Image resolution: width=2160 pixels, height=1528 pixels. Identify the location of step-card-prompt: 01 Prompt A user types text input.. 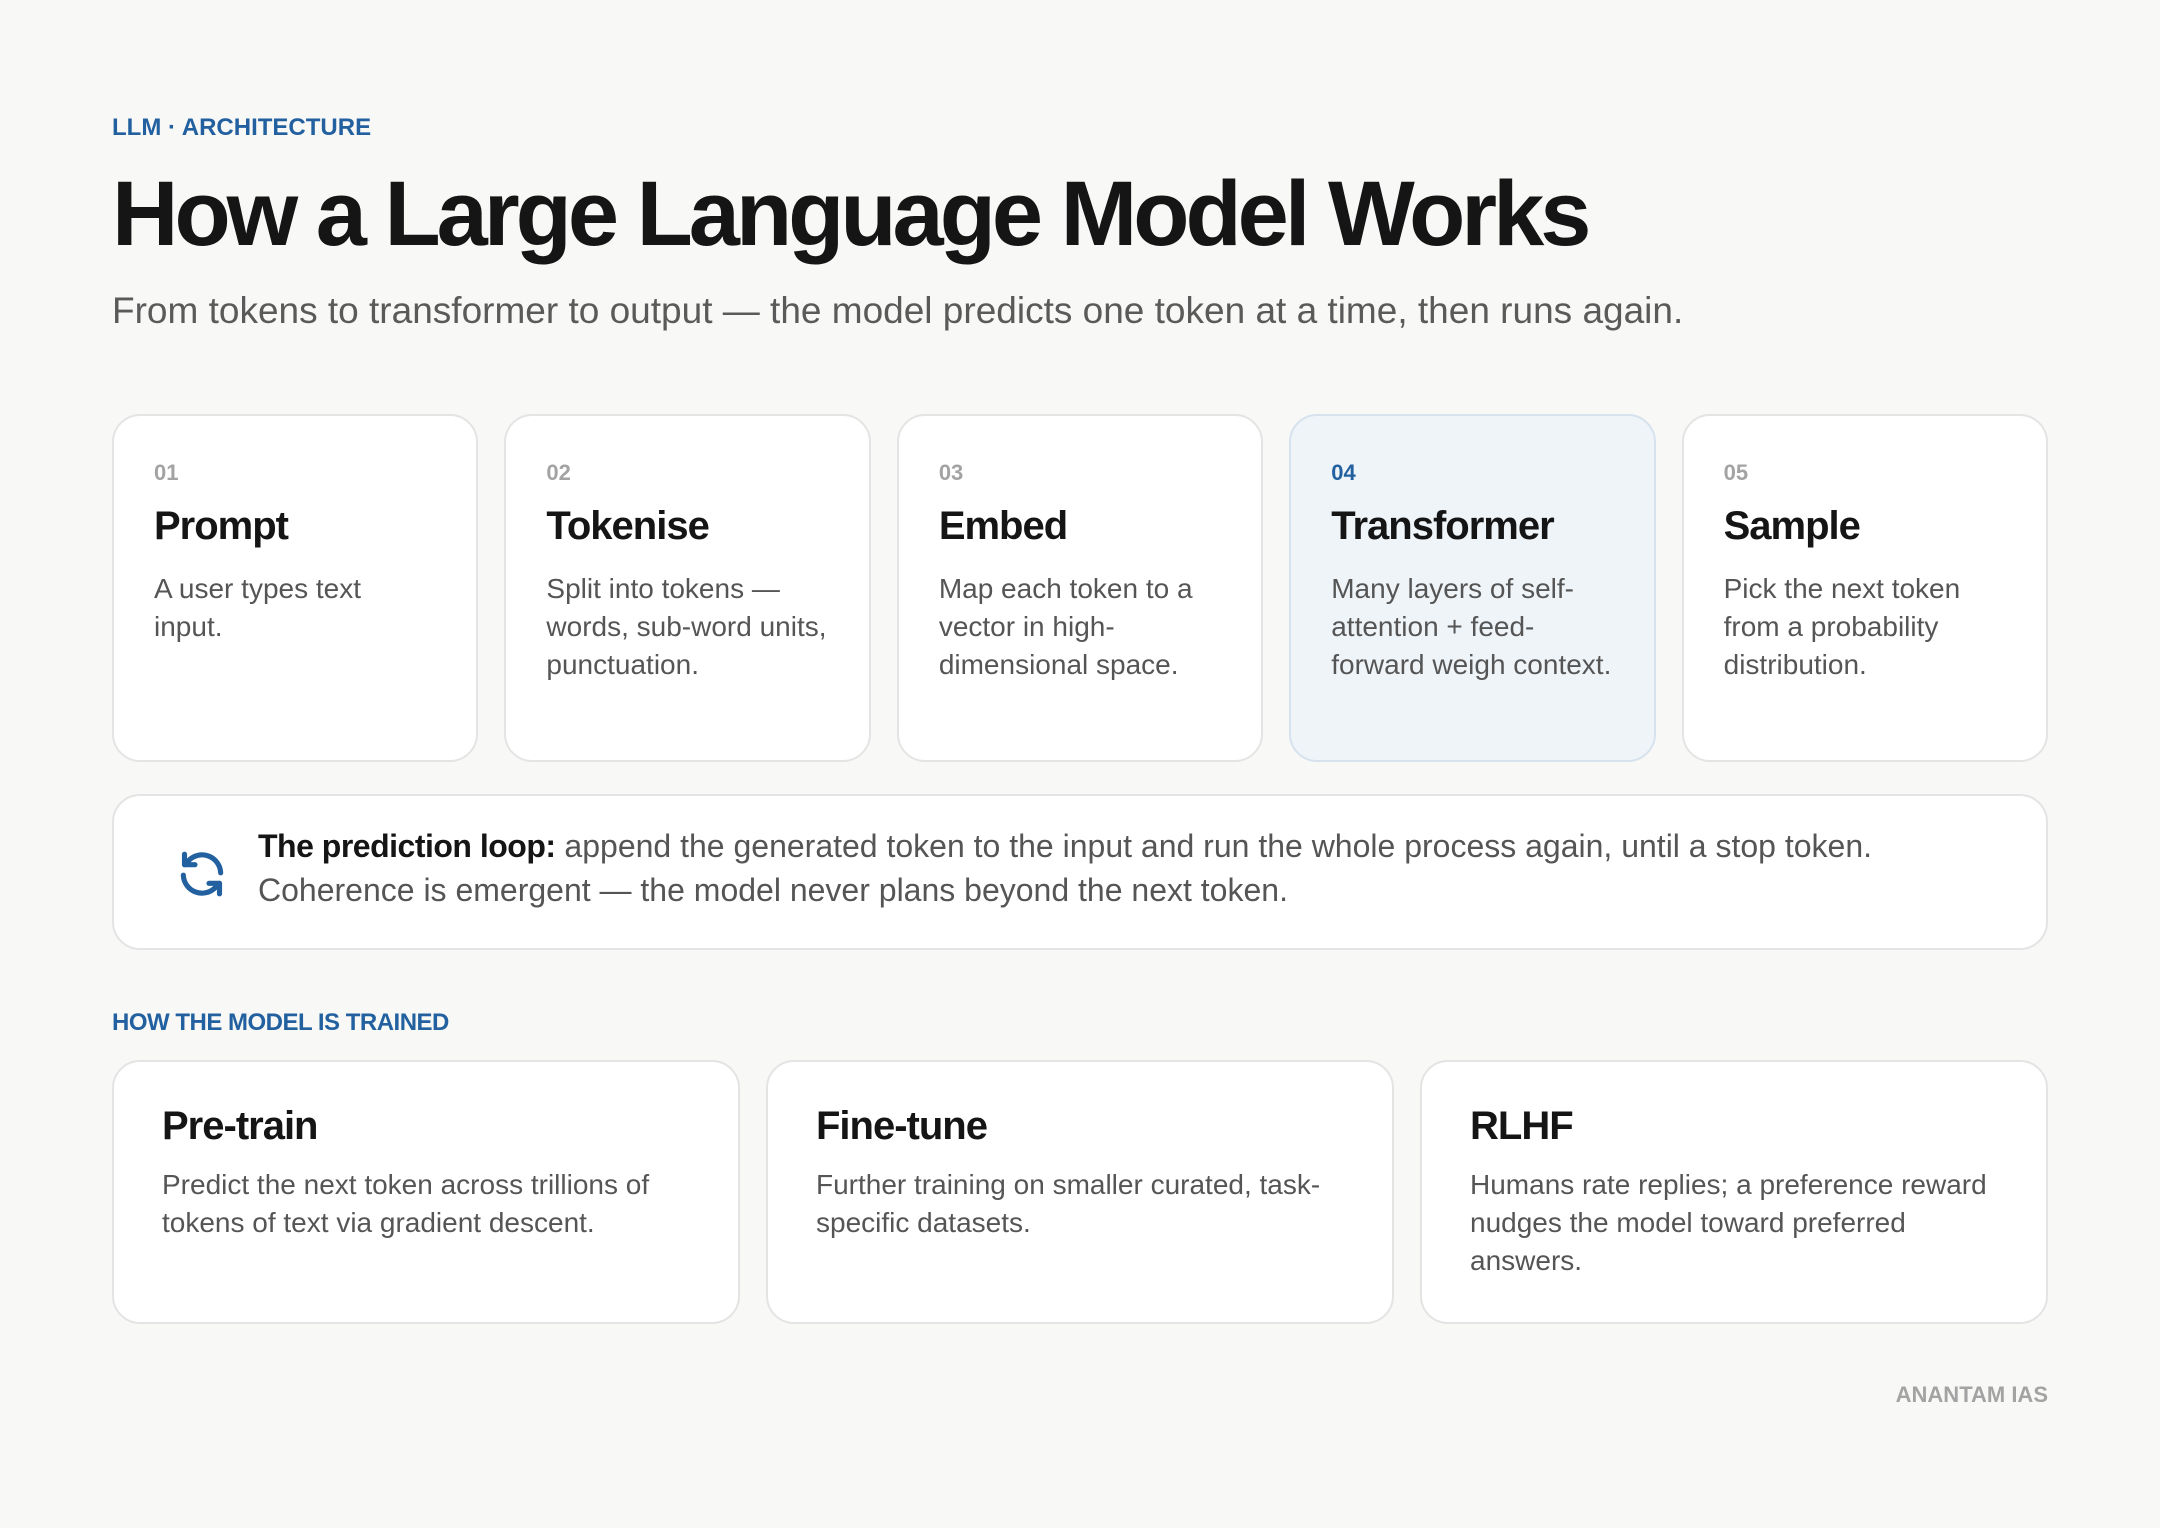
(295, 588).